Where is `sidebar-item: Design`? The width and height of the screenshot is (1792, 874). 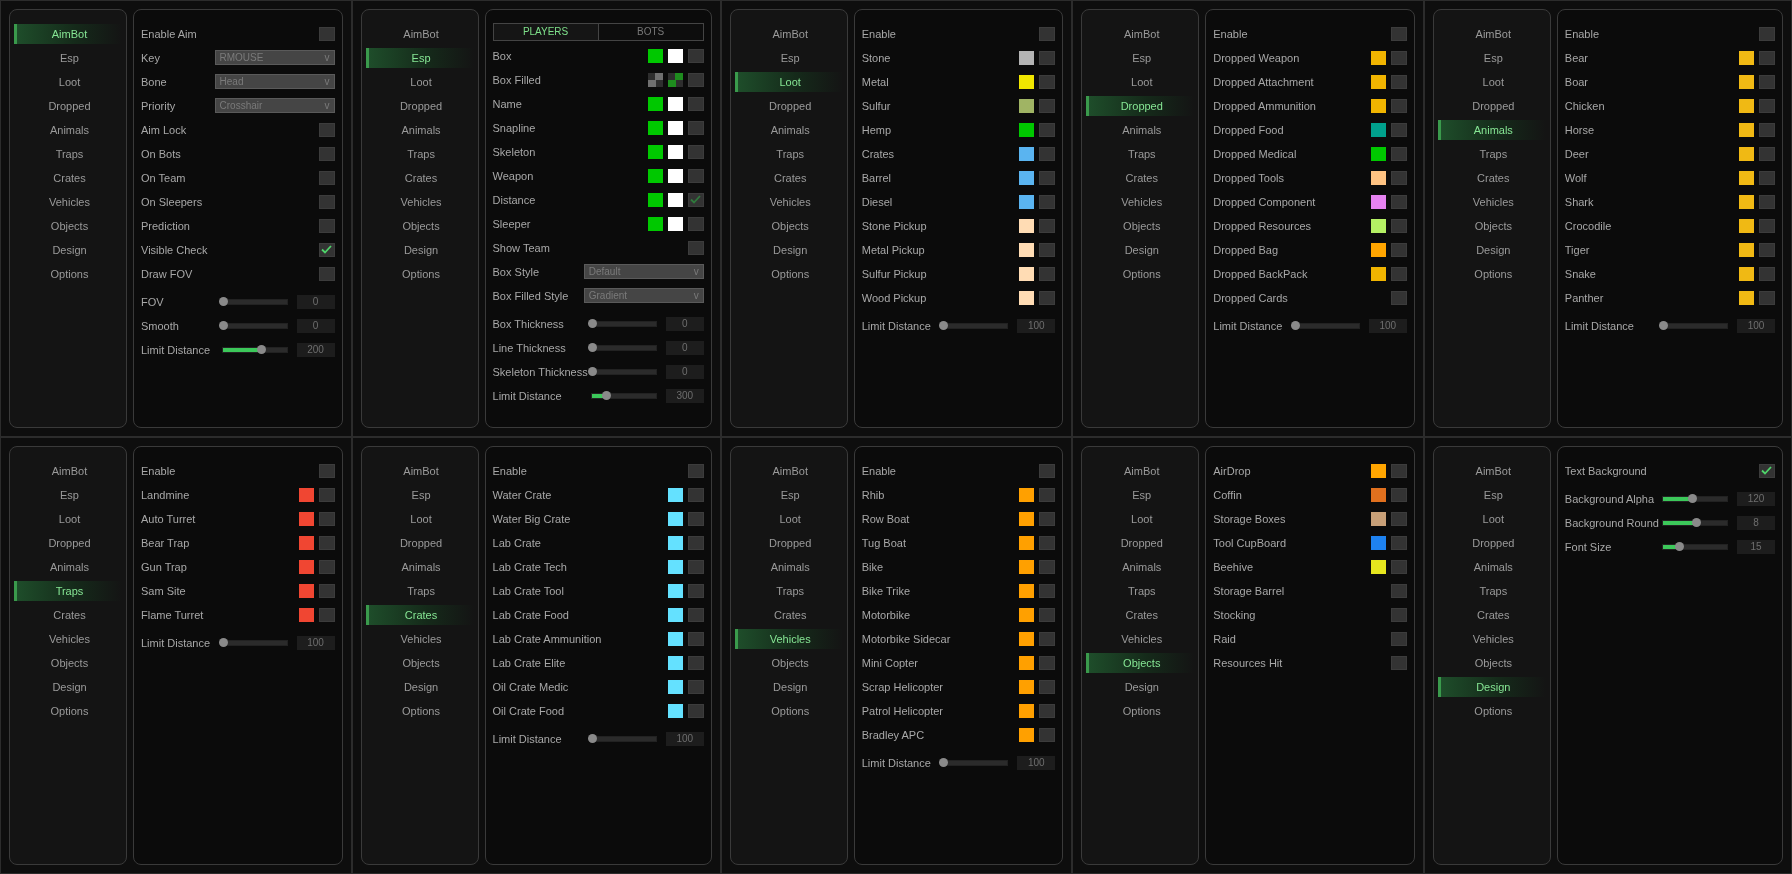
sidebar-item: Design is located at coordinates (788, 687).